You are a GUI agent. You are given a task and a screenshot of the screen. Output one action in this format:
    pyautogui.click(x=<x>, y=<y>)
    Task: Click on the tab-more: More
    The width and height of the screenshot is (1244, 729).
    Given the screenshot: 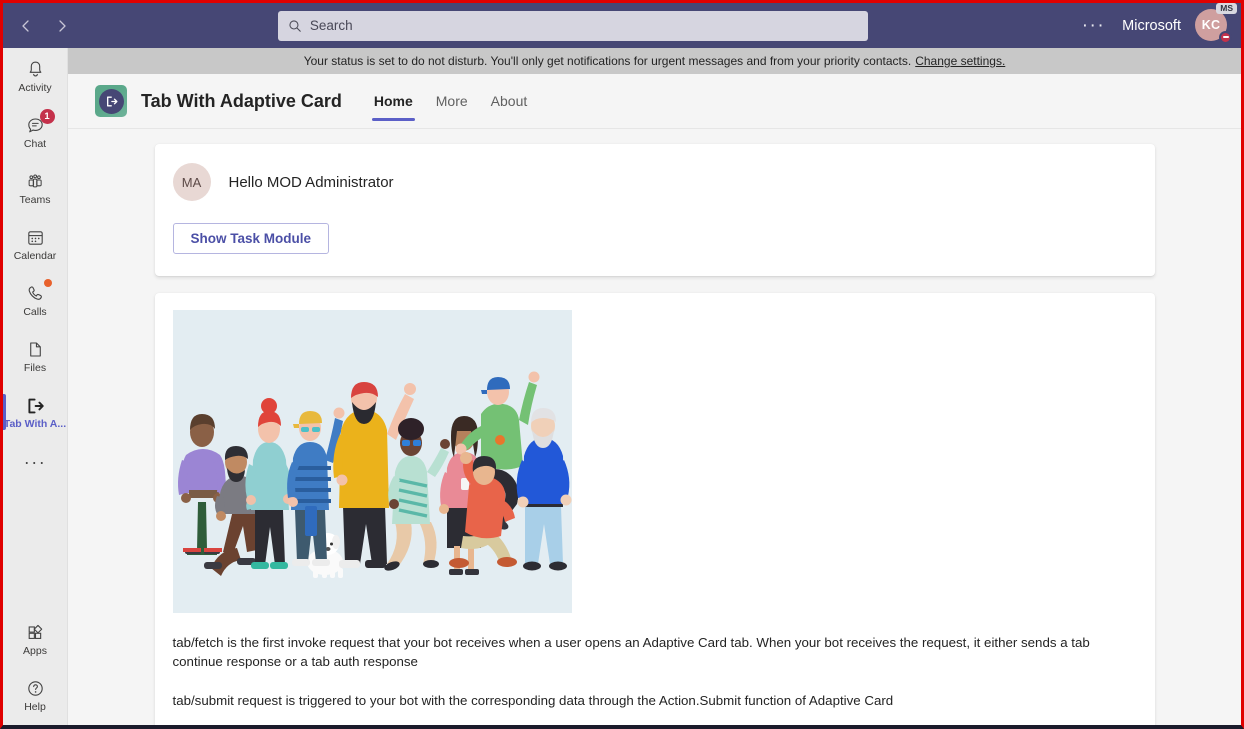 What is the action you would take?
    pyautogui.click(x=452, y=101)
    